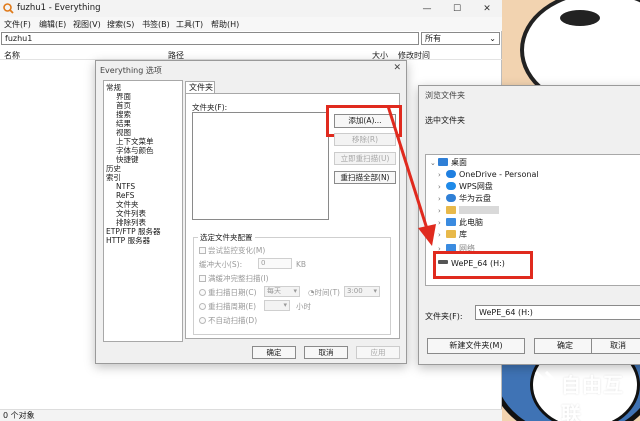 The width and height of the screenshot is (640, 421). What do you see at coordinates (451, 222) in the screenshot?
I see `computer-icon` at bounding box center [451, 222].